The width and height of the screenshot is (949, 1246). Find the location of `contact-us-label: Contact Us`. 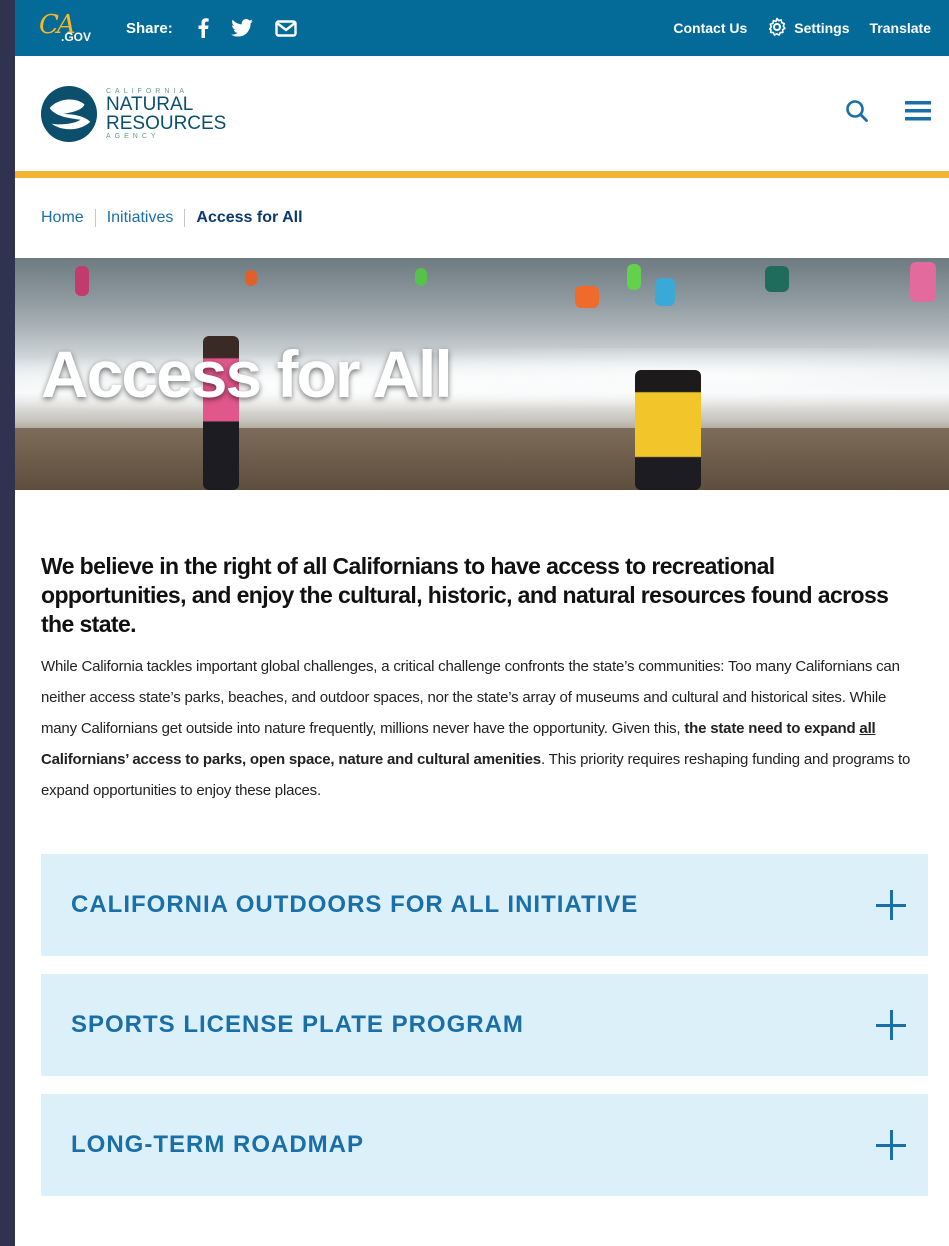

contact-us-label: Contact Us is located at coordinates (710, 28).